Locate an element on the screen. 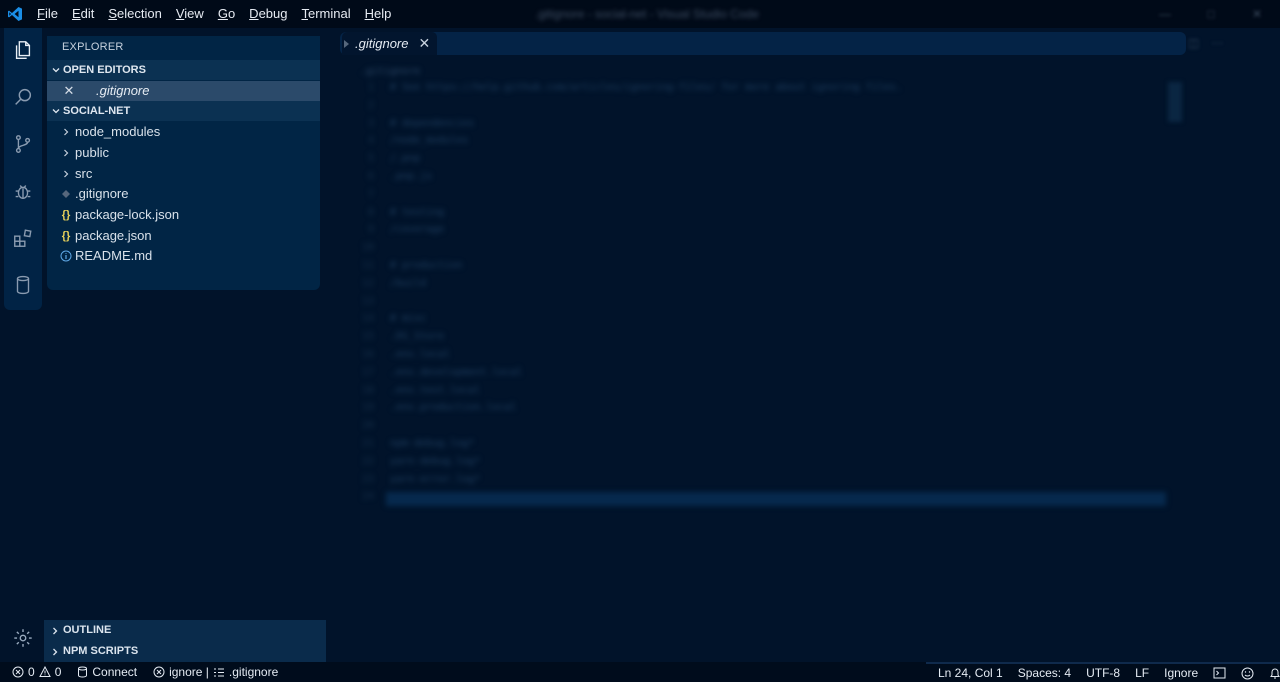 This screenshot has width=1280, height=682. code-line: # dependencies is located at coordinates (432, 123).